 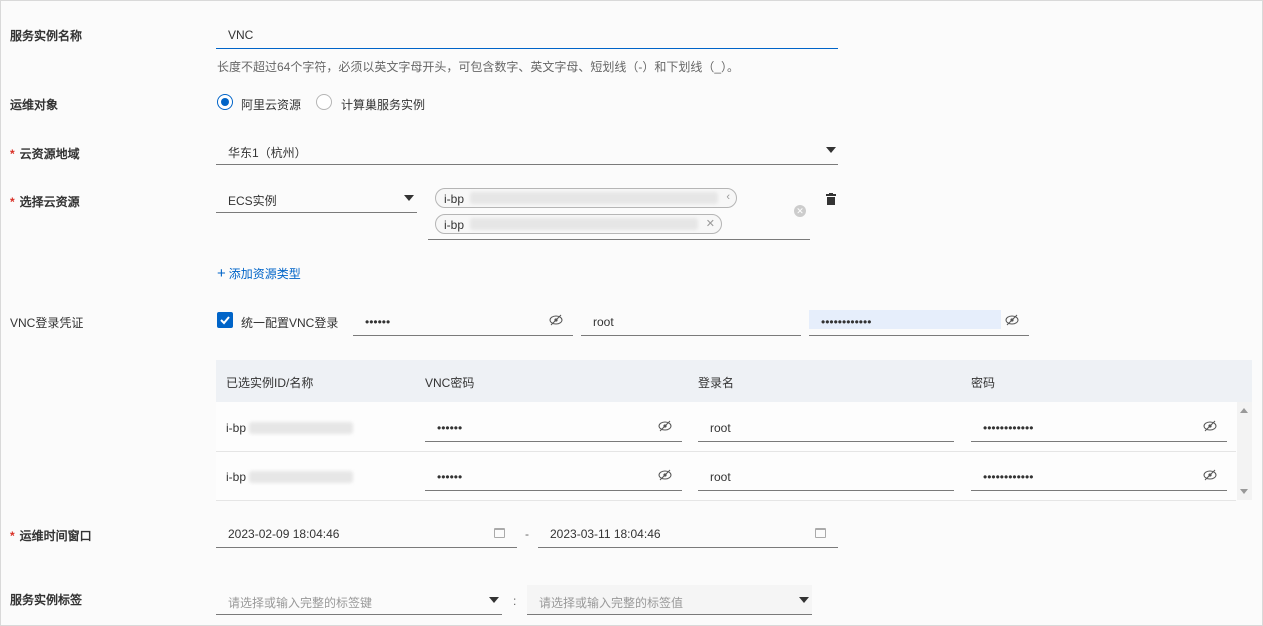 I want to click on radio-aliyun-resource-label: 阿里云资源, so click(x=271, y=105).